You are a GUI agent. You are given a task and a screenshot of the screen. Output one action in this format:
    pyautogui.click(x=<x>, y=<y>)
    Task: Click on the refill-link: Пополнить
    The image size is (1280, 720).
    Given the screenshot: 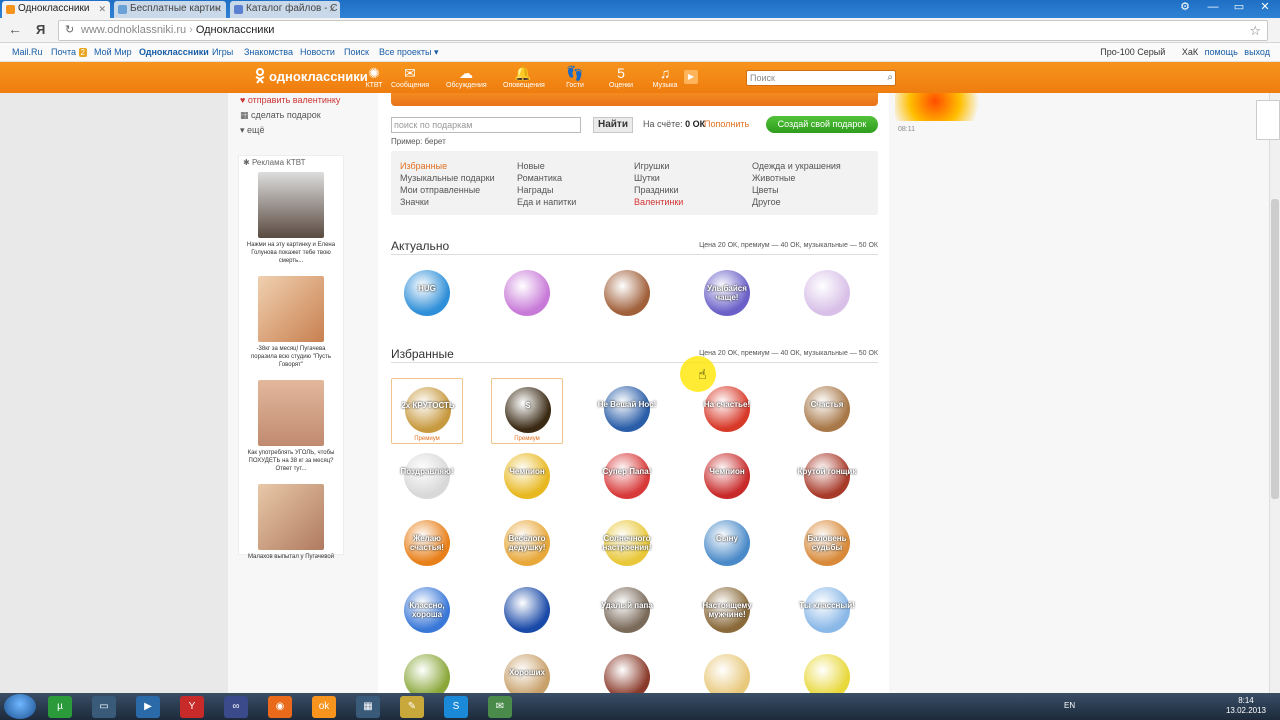 What is the action you would take?
    pyautogui.click(x=726, y=124)
    